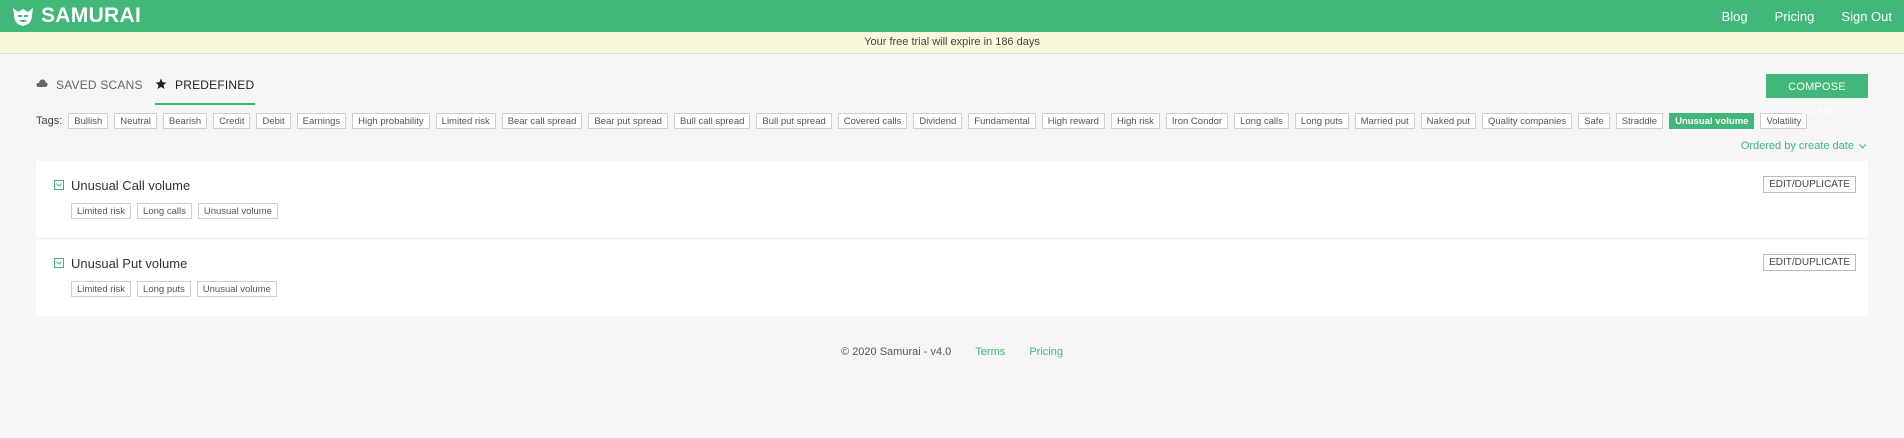 This screenshot has height=438, width=1904. I want to click on scan-tag: Long calls, so click(164, 211).